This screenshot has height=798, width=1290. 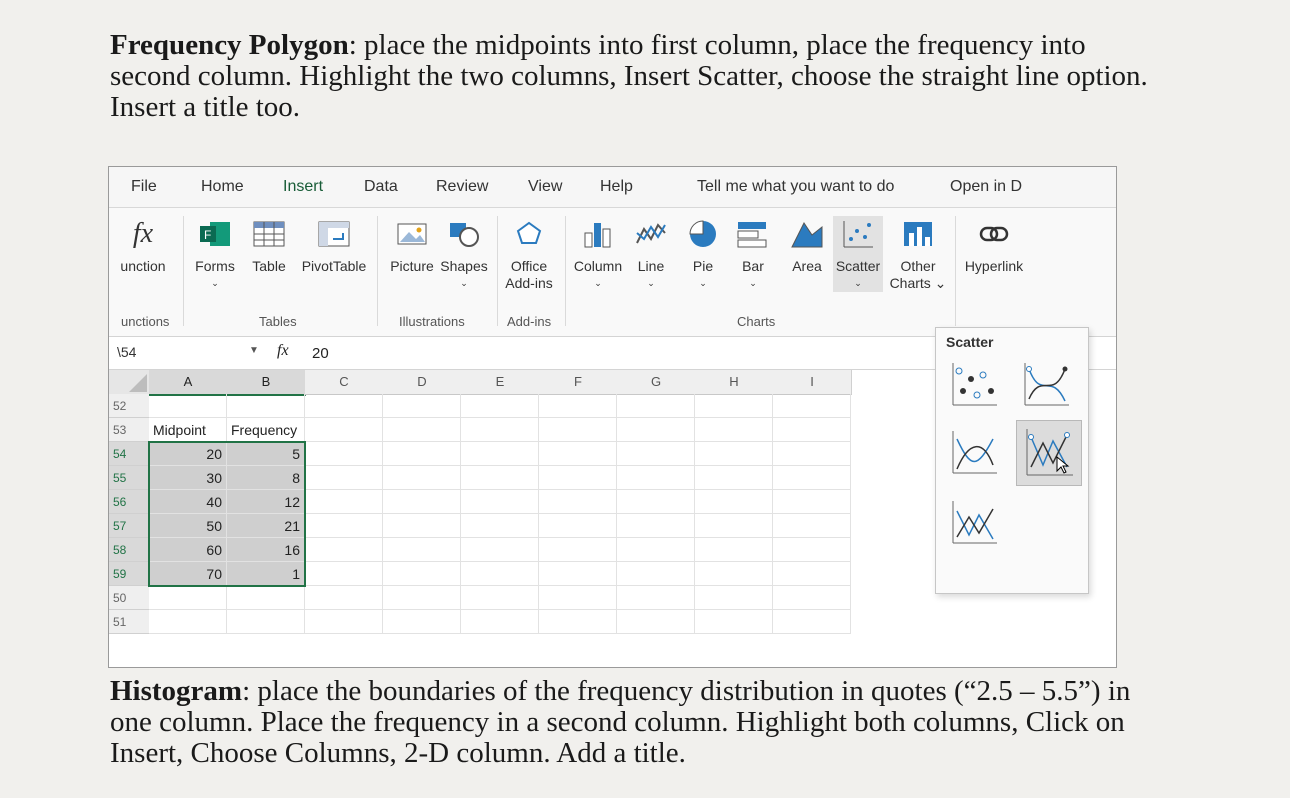 What do you see at coordinates (266, 478) in the screenshot?
I see `frequency-cell: 8` at bounding box center [266, 478].